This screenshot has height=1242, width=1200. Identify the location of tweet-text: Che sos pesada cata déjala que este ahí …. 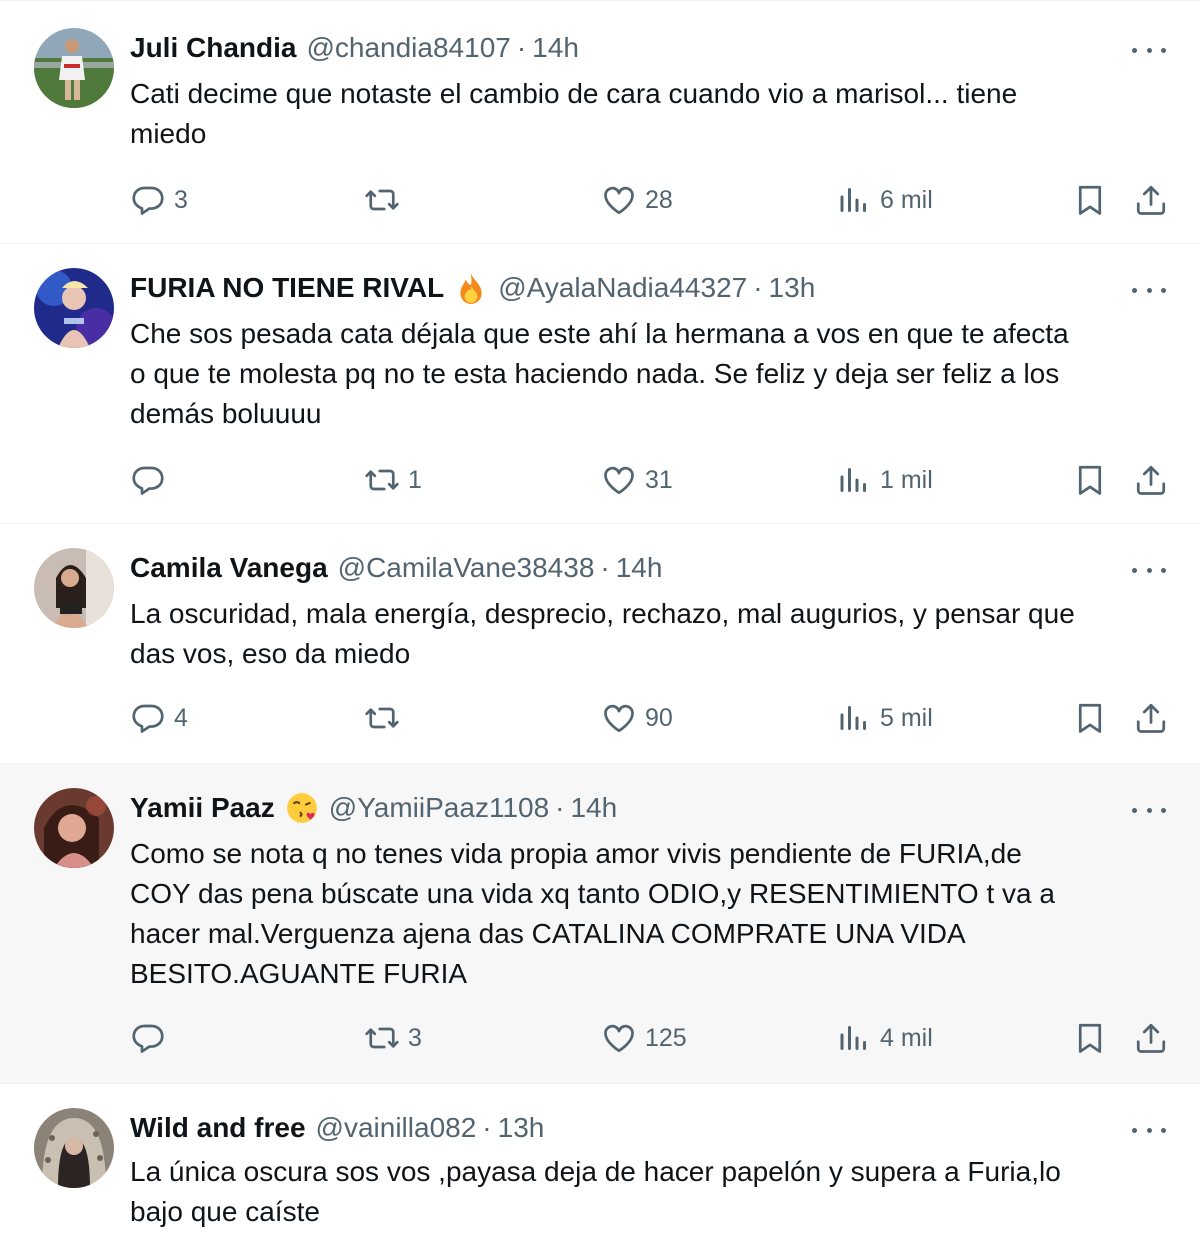
(650, 374).